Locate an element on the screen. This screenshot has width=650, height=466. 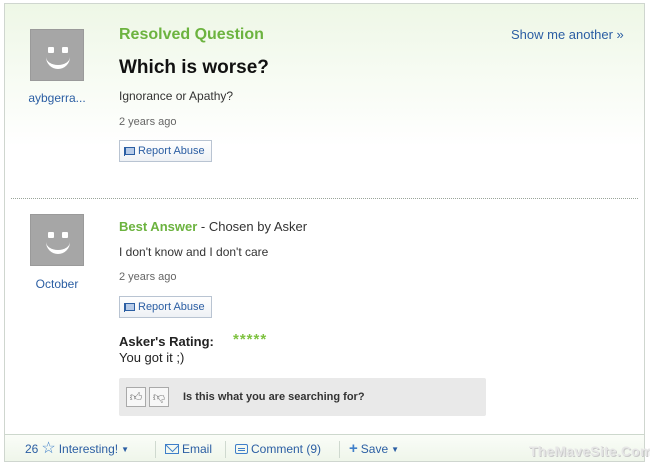
comment-button: Comment (9) is located at coordinates (278, 449).